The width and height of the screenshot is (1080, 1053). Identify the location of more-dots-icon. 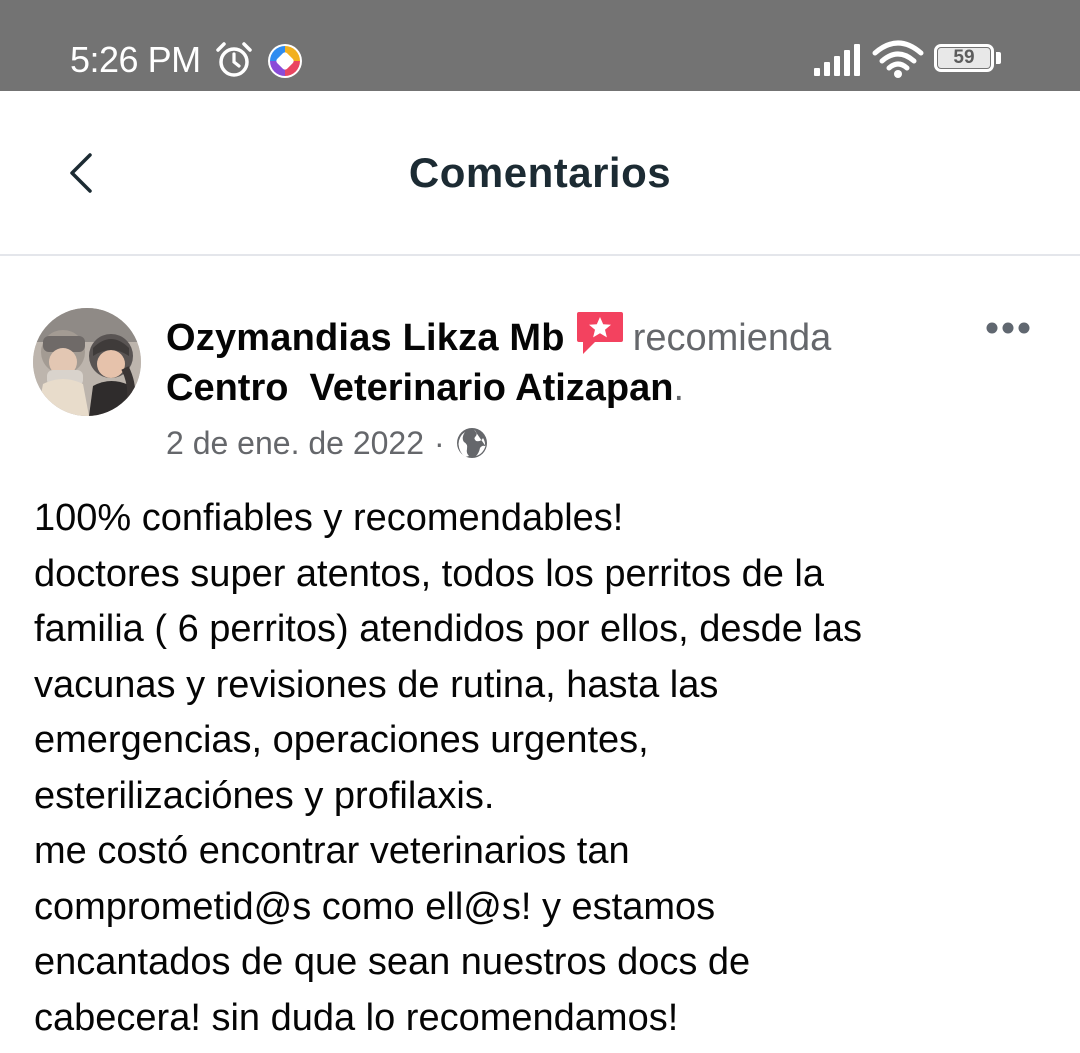
(1008, 328).